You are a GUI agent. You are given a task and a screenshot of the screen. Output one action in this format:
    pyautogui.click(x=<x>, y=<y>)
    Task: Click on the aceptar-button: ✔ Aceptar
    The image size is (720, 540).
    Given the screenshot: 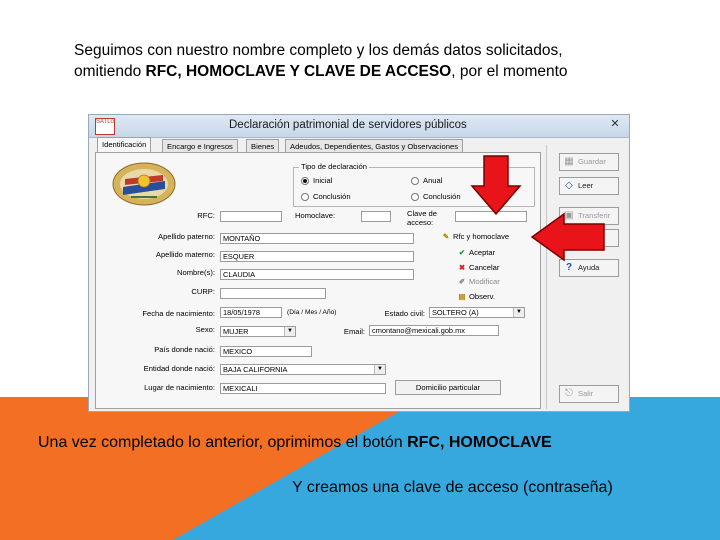 What is the action you would take?
    pyautogui.click(x=475, y=253)
    